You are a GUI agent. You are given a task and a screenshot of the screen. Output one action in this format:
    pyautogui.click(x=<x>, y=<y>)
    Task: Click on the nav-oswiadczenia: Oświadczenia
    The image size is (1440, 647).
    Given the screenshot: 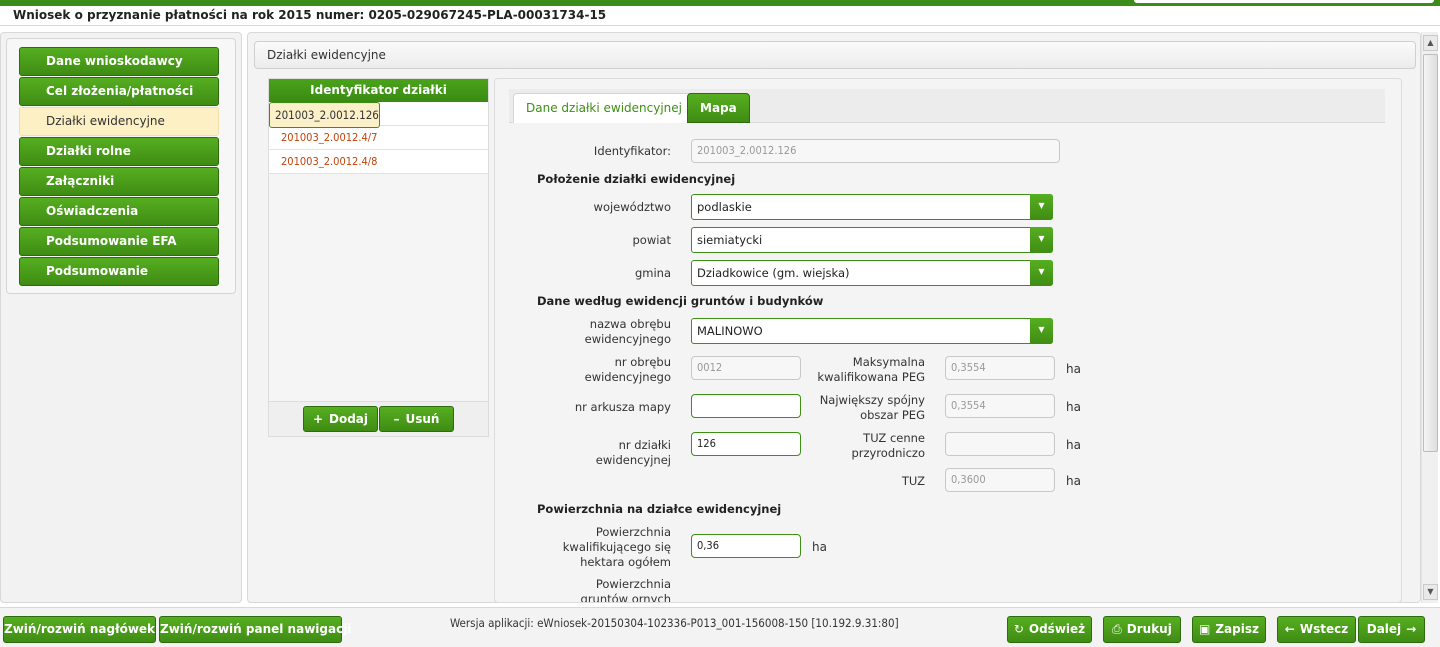 What is the action you would take?
    pyautogui.click(x=119, y=211)
    